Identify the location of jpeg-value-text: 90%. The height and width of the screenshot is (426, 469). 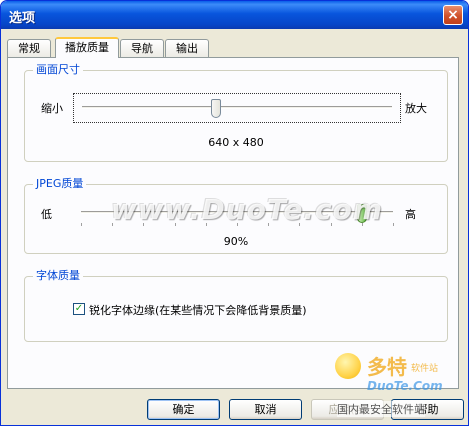
(236, 241).